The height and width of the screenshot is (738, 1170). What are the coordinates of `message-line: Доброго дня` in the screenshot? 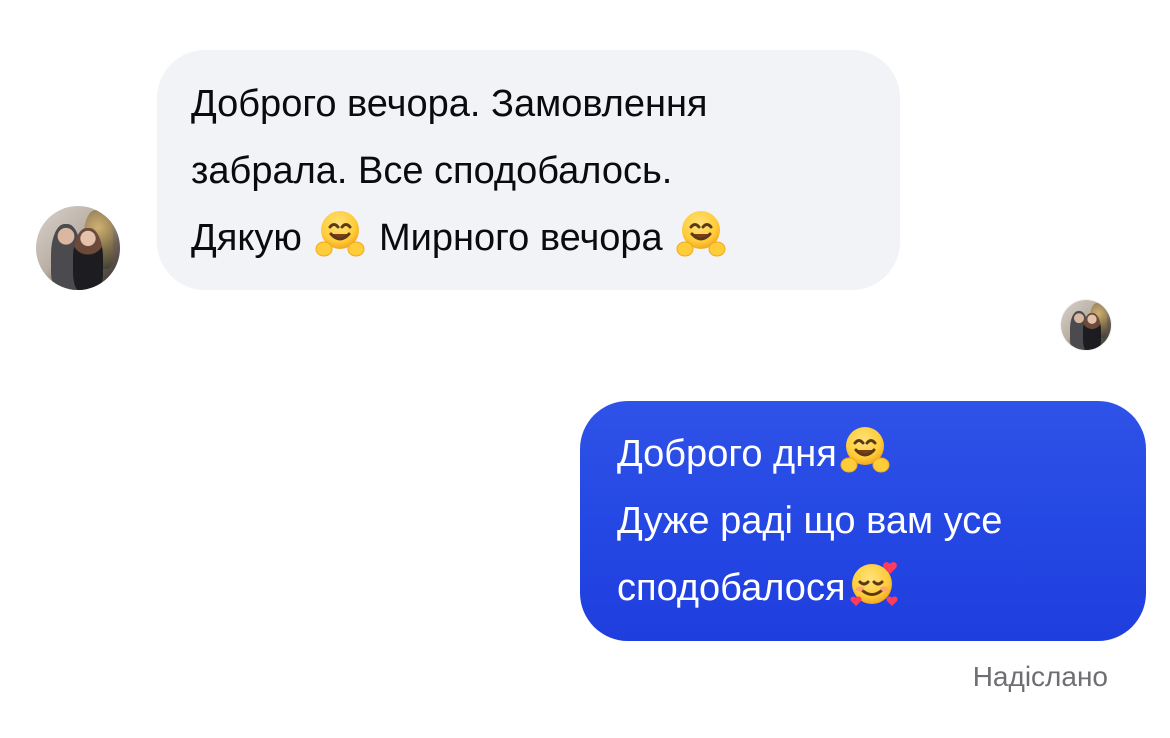 It's located at (863, 454).